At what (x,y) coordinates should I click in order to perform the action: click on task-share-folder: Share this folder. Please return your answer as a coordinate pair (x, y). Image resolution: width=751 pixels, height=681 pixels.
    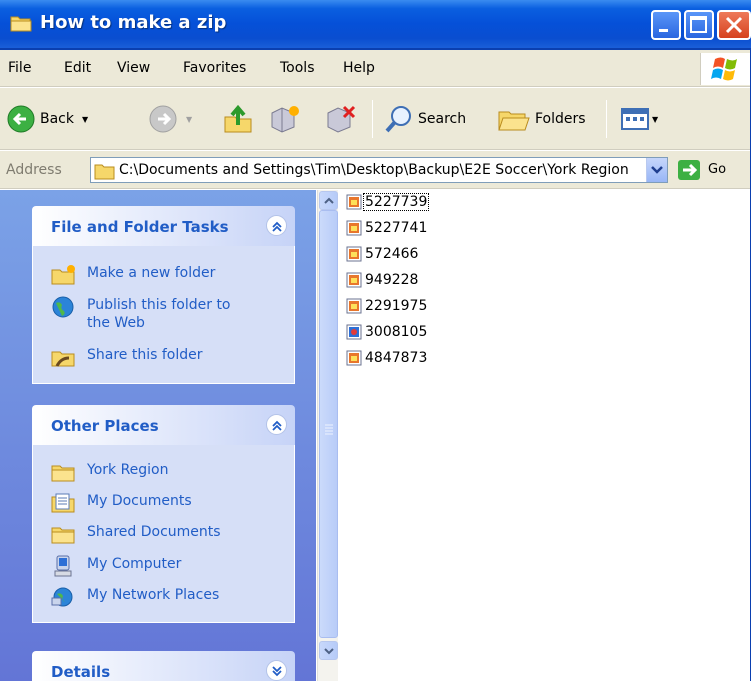
    Looking at the image, I should click on (127, 357).